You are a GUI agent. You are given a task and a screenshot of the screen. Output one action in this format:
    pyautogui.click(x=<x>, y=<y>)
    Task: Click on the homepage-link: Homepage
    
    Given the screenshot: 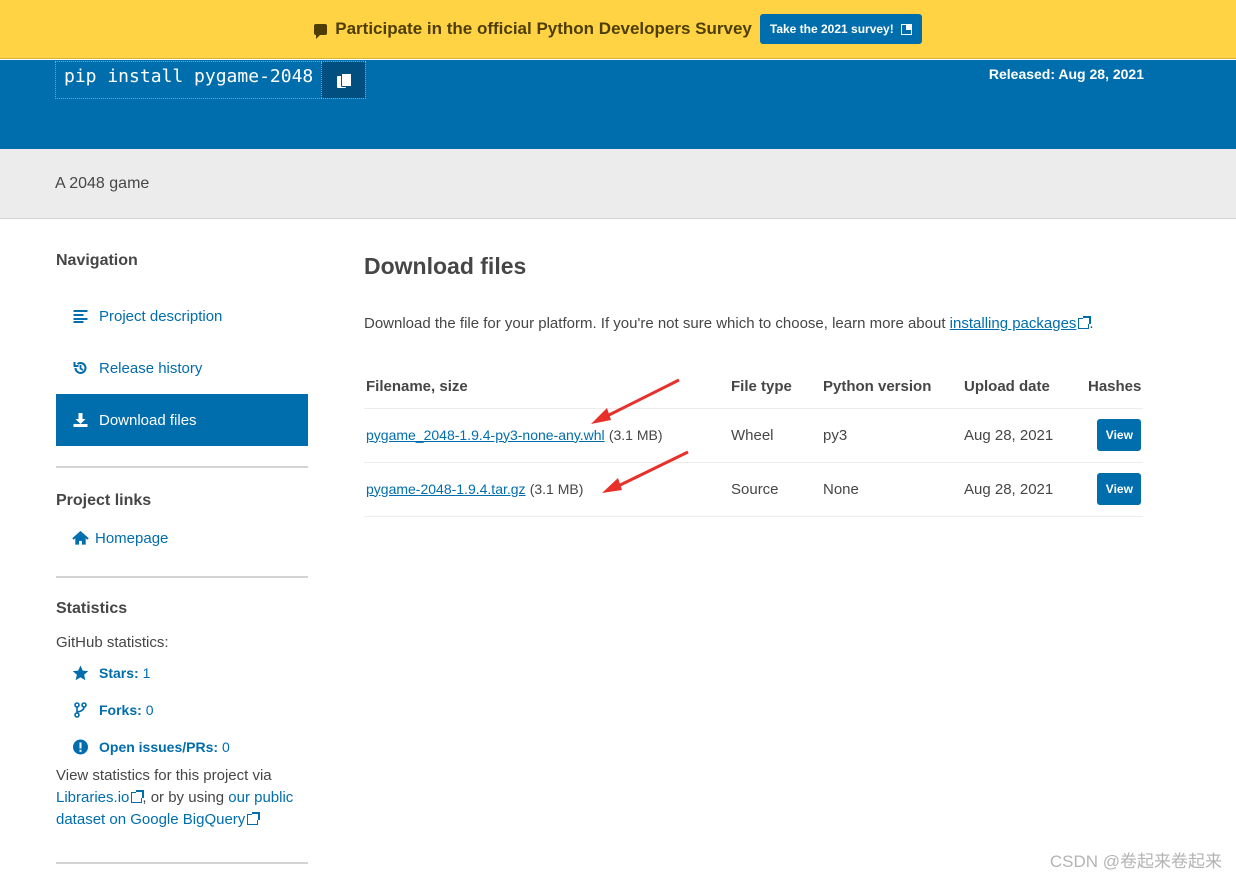 What is the action you would take?
    pyautogui.click(x=182, y=538)
    